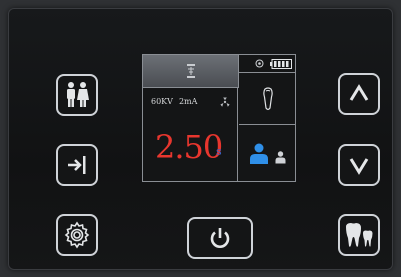 Image resolution: width=401 pixels, height=277 pixels. I want to click on status-bar, so click(267, 64).